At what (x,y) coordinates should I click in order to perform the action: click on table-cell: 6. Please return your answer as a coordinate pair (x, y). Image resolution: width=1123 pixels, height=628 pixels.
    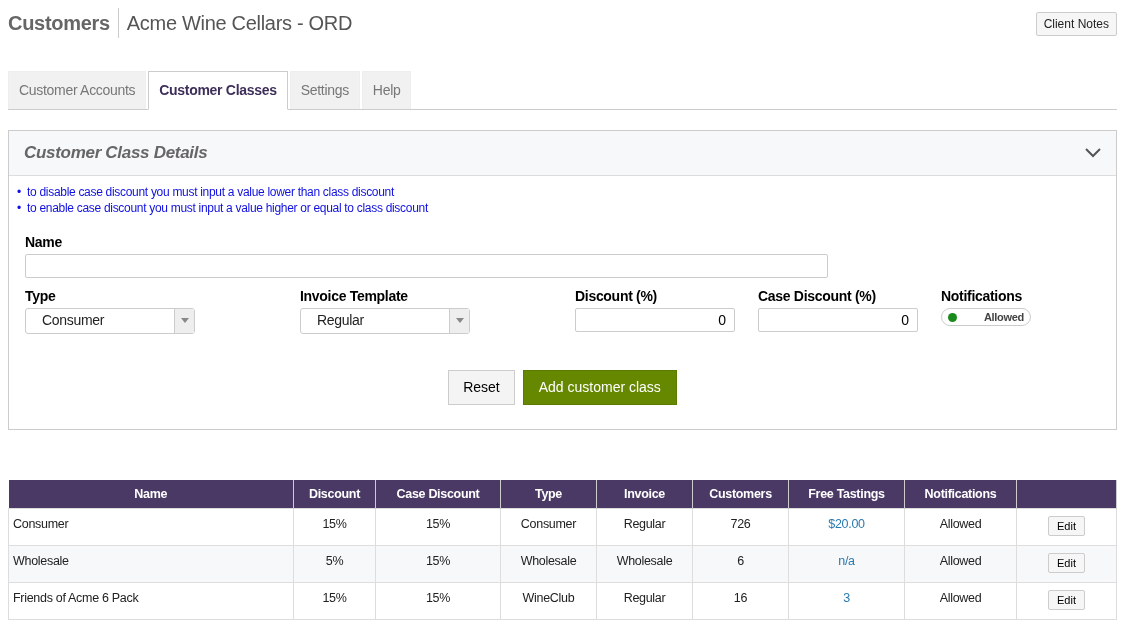
    Looking at the image, I should click on (740, 564).